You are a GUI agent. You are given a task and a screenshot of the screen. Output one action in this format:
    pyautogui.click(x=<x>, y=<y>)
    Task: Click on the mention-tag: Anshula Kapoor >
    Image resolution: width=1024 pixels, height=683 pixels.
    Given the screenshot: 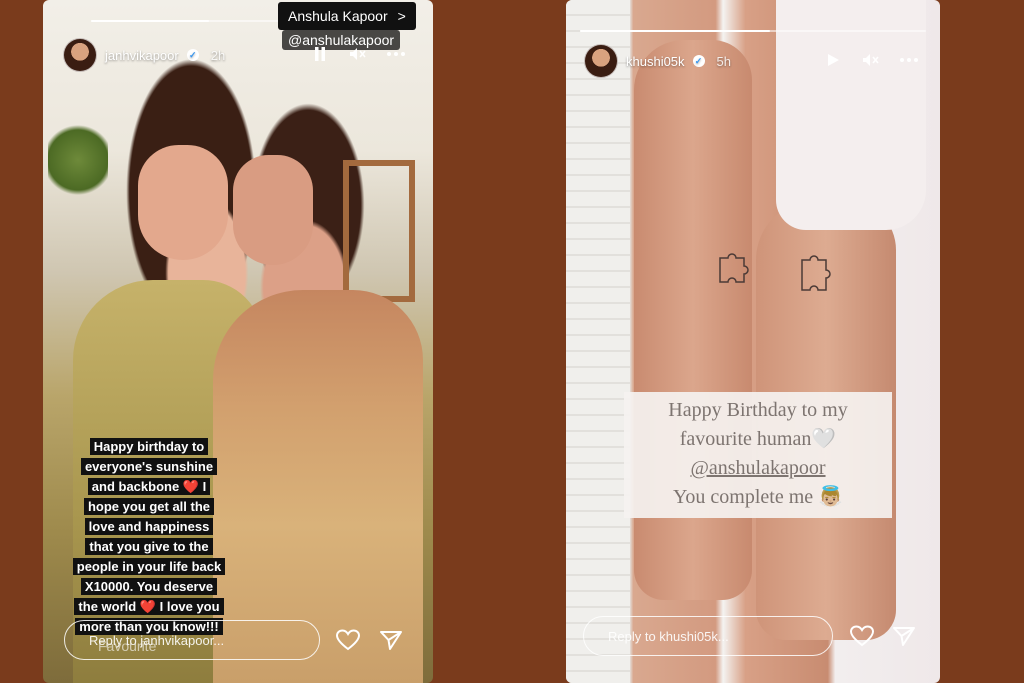 What is the action you would take?
    pyautogui.click(x=347, y=16)
    